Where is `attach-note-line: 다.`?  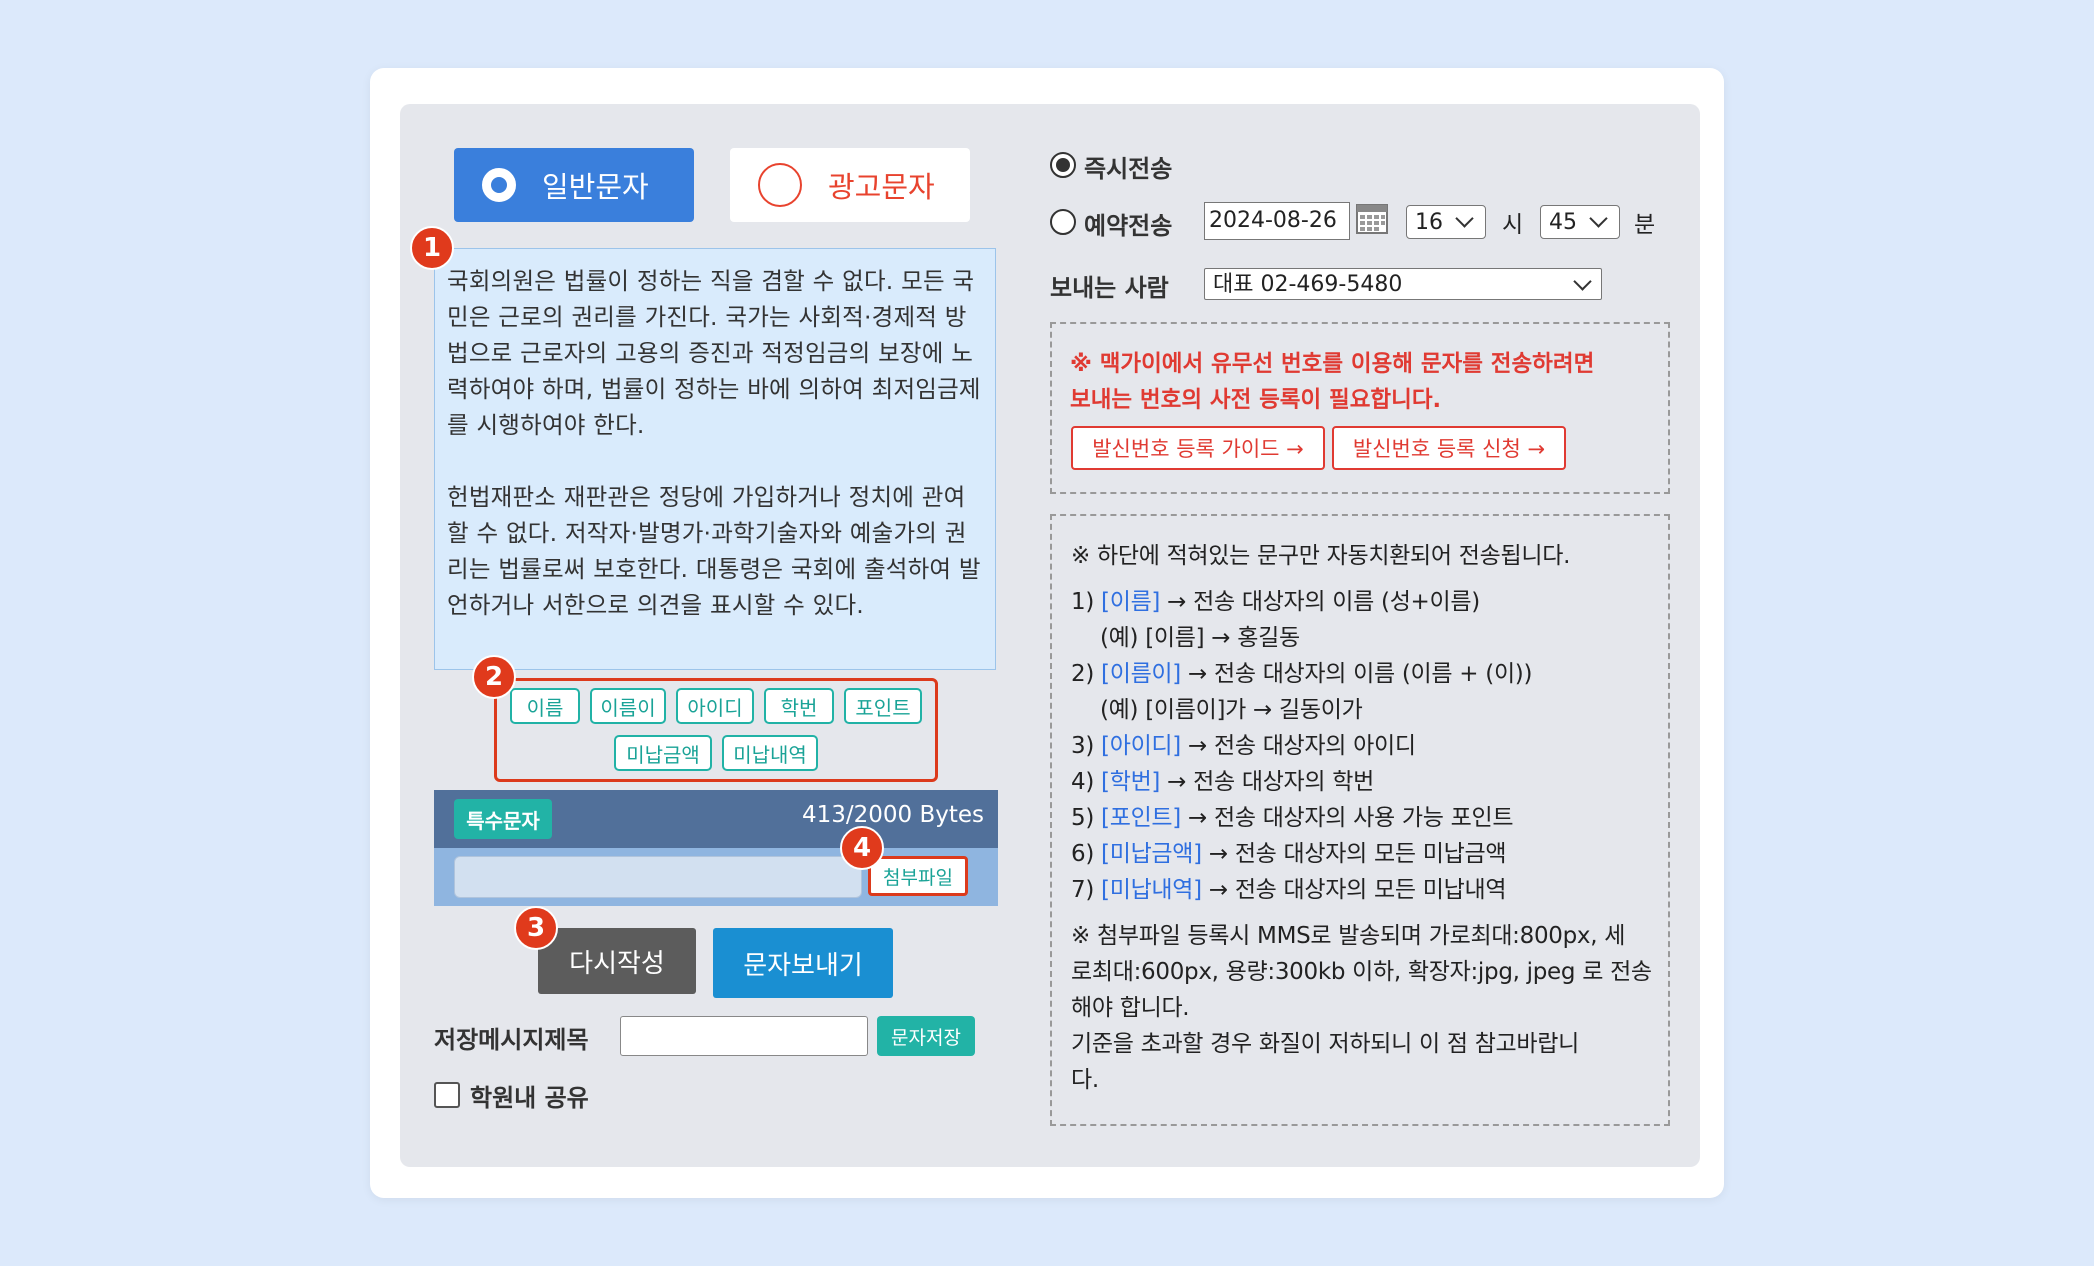
attach-note-line: 다. is located at coordinates (1085, 1080).